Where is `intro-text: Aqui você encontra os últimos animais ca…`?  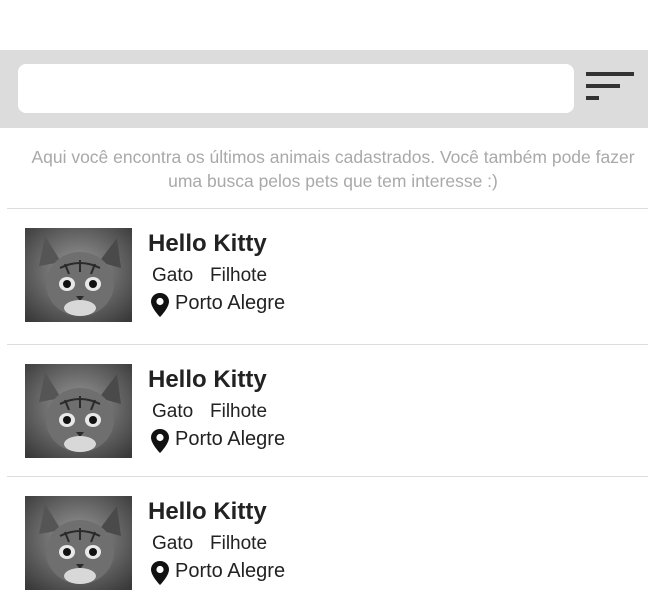 intro-text: Aqui você encontra os últimos animais ca… is located at coordinates (333, 169).